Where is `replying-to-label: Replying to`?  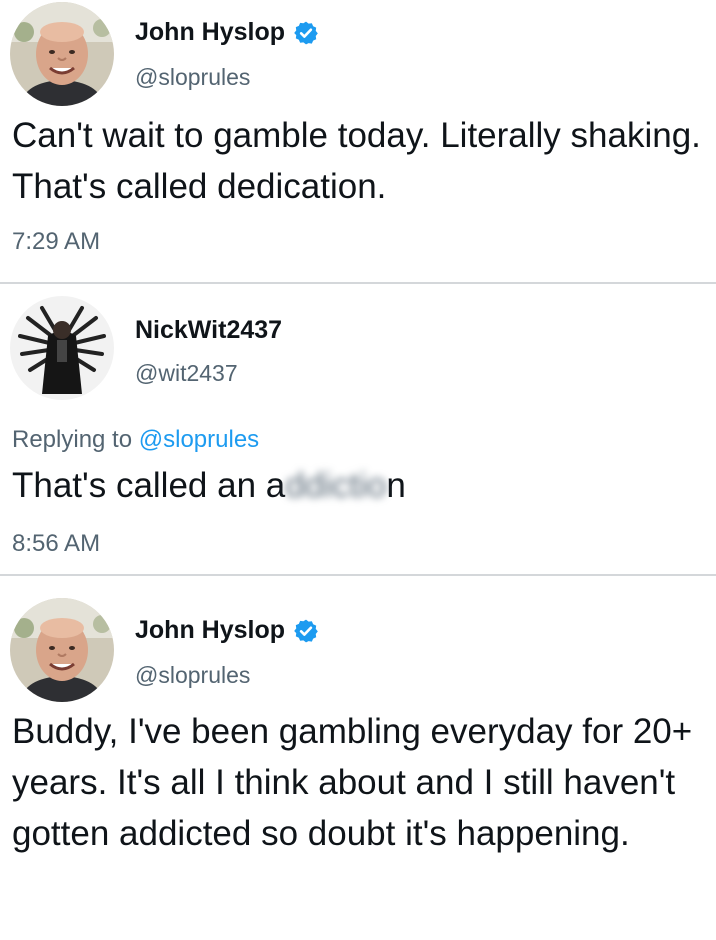 replying-to-label: Replying to is located at coordinates (72, 439).